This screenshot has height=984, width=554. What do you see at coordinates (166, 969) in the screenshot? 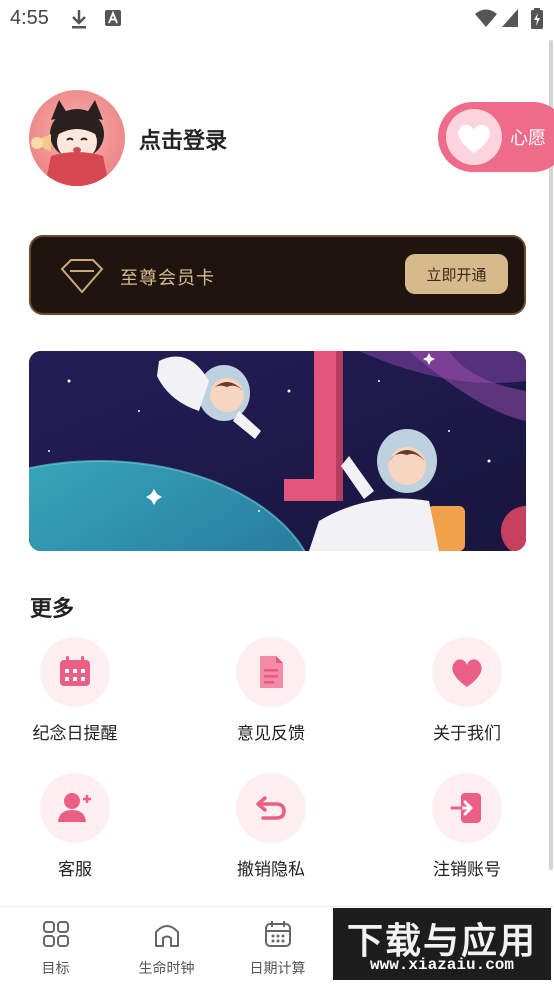
I see `tab-label: 生命时钟` at bounding box center [166, 969].